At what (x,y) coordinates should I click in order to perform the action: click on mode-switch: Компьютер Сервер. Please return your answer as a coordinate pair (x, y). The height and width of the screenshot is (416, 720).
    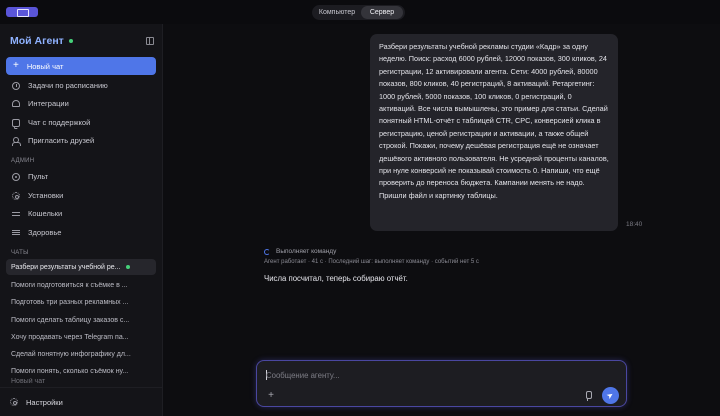
    Looking at the image, I should click on (358, 12).